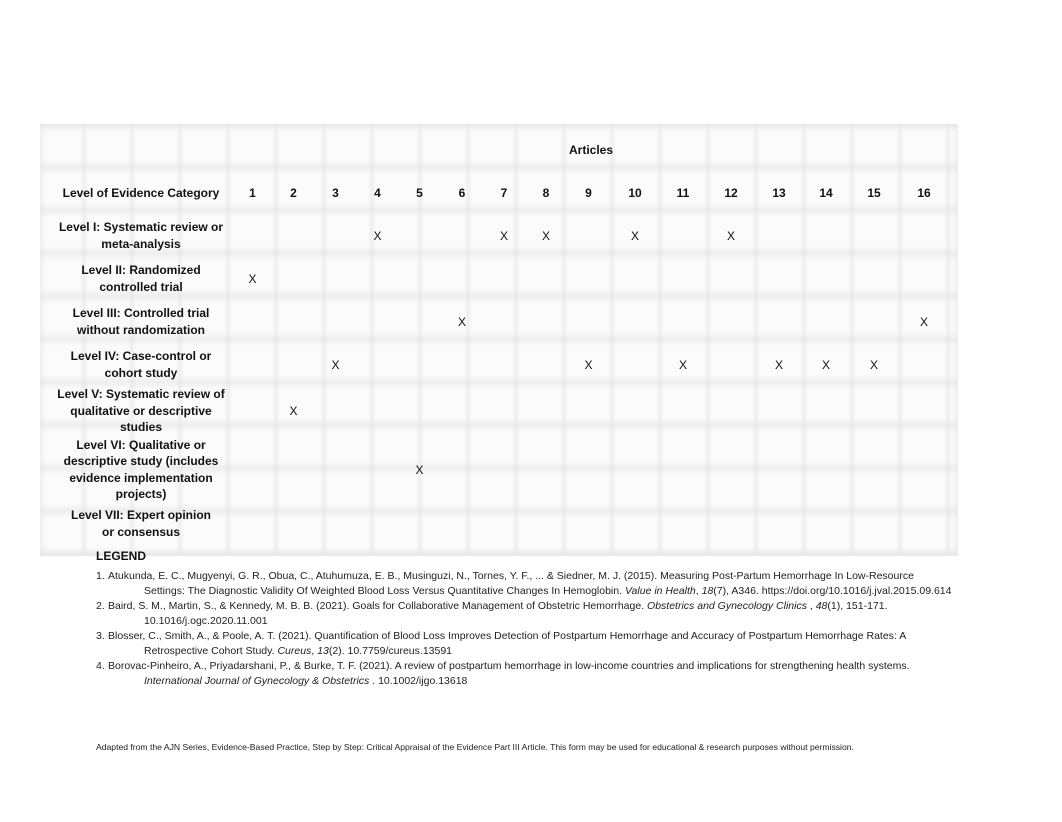 Image resolution: width=1062 pixels, height=822 pixels. What do you see at coordinates (707, 590) in the screenshot?
I see `reference-volume: 18` at bounding box center [707, 590].